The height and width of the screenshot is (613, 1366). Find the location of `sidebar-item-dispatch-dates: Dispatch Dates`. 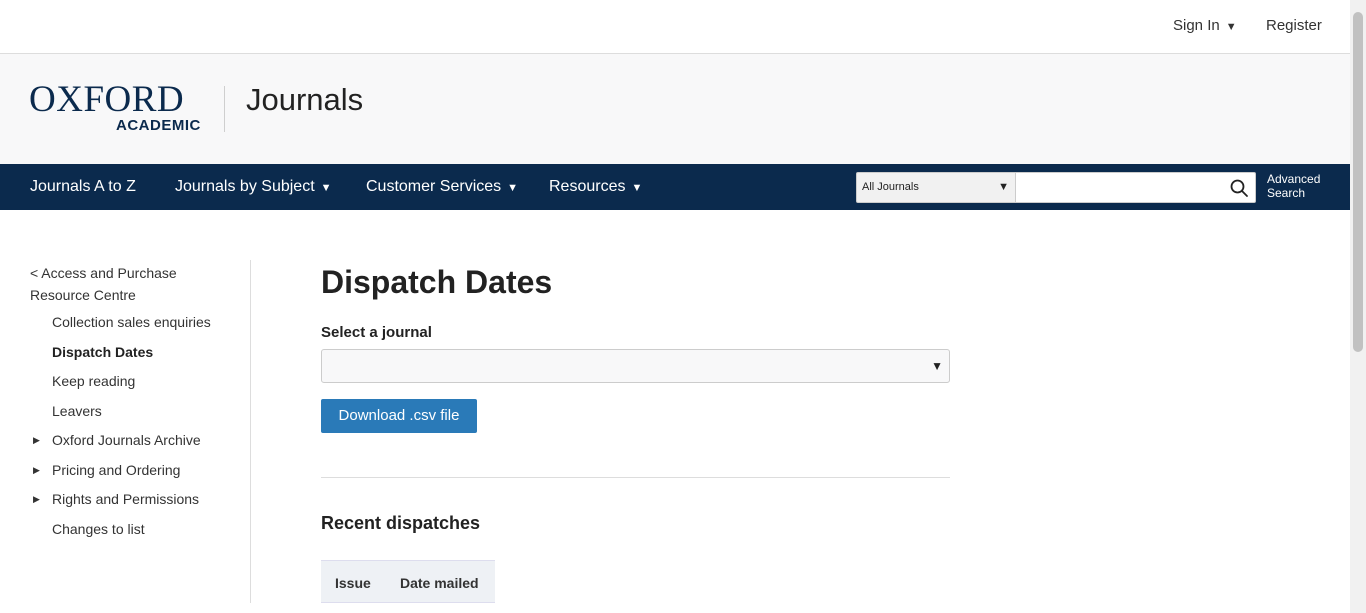

sidebar-item-dispatch-dates: Dispatch Dates is located at coordinates (102, 352).